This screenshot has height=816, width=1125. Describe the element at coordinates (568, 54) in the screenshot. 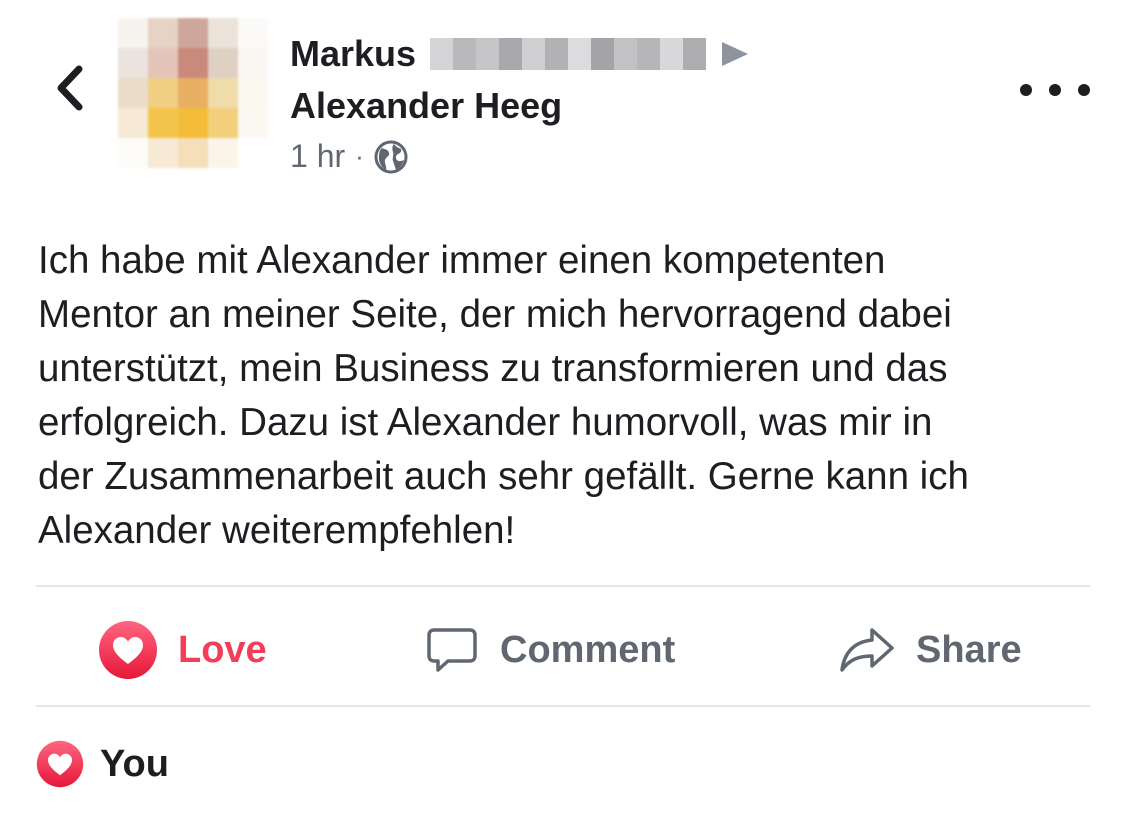

I see `redacted-name` at that location.